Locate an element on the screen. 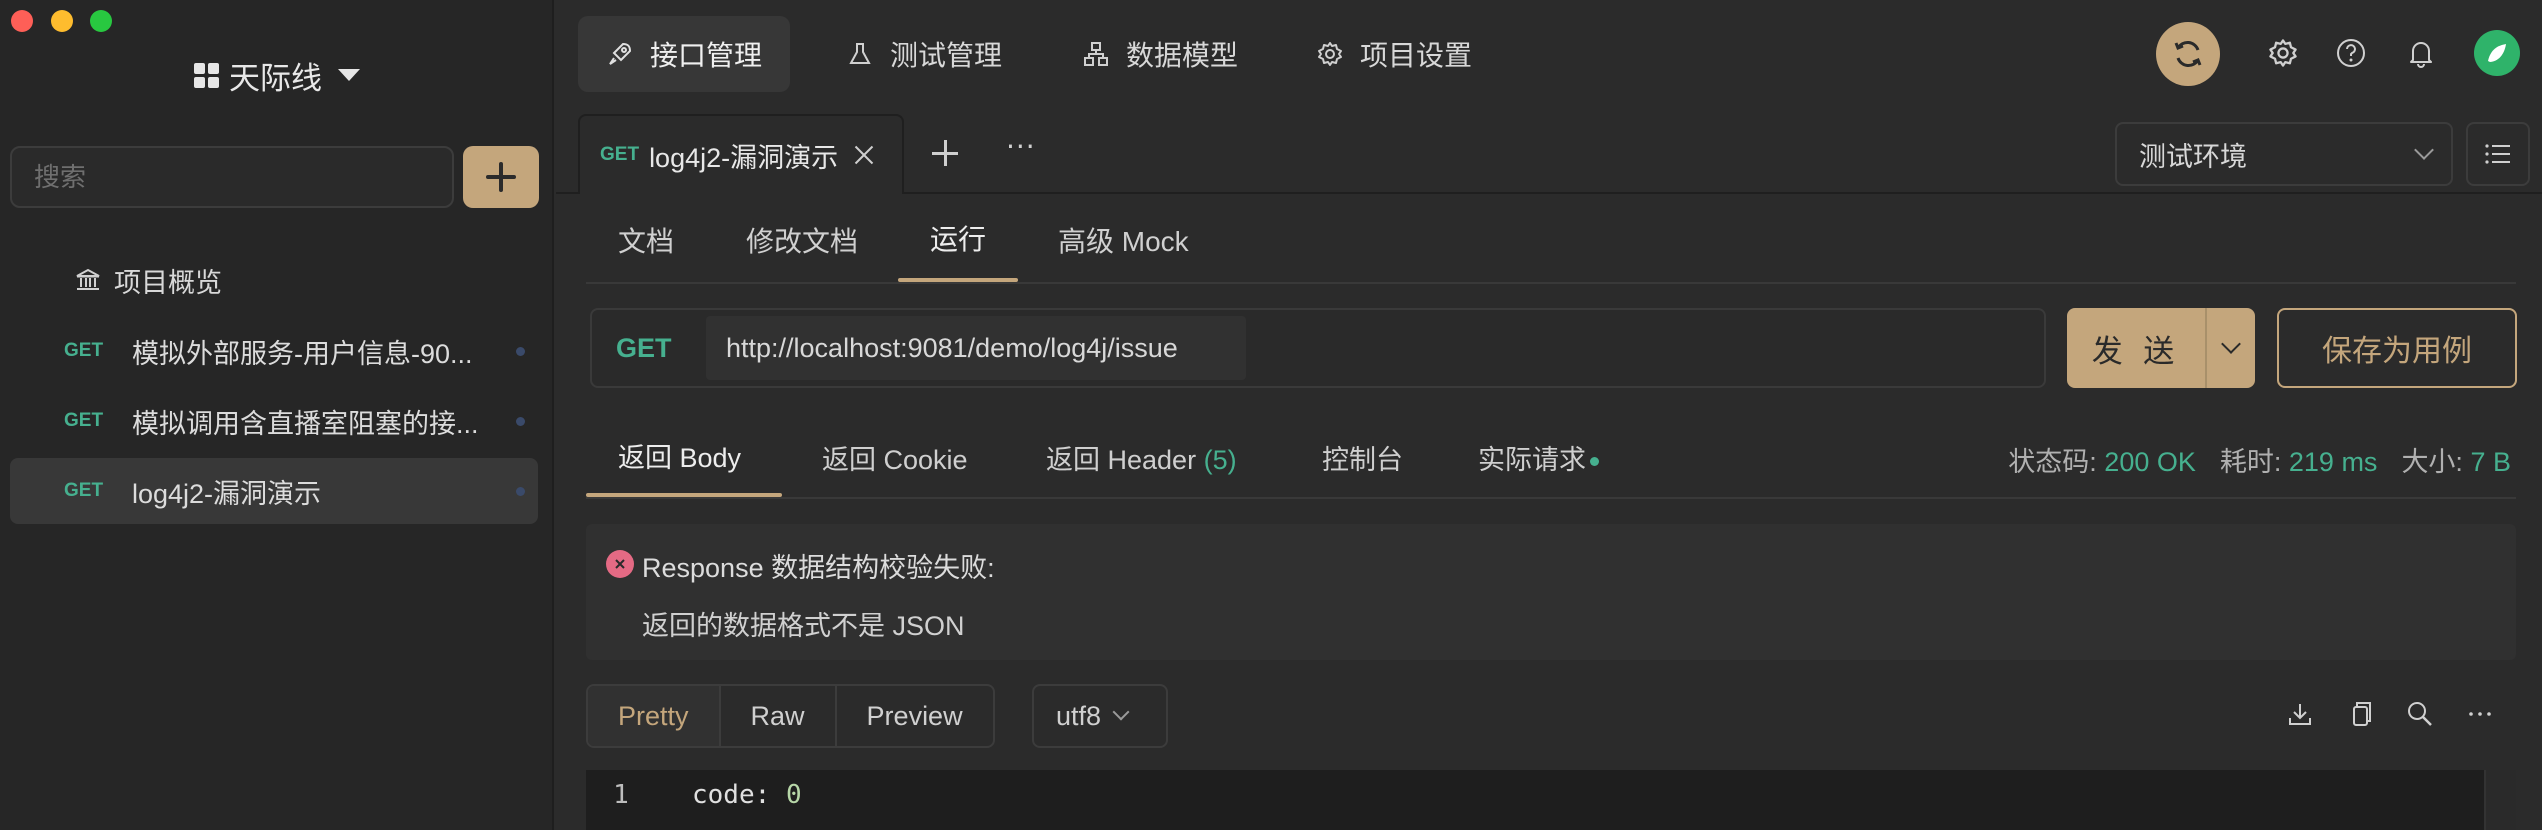 The width and height of the screenshot is (2542, 830). sidebar-item-overview: 项目概览 is located at coordinates (148, 280).